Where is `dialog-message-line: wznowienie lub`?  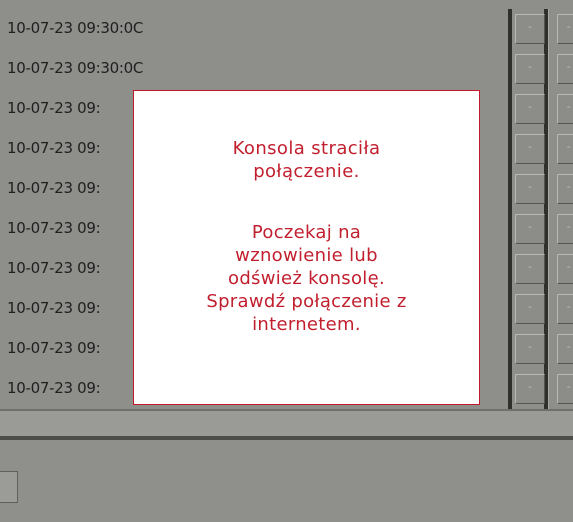
dialog-message-line: wznowienie lub is located at coordinates (306, 255).